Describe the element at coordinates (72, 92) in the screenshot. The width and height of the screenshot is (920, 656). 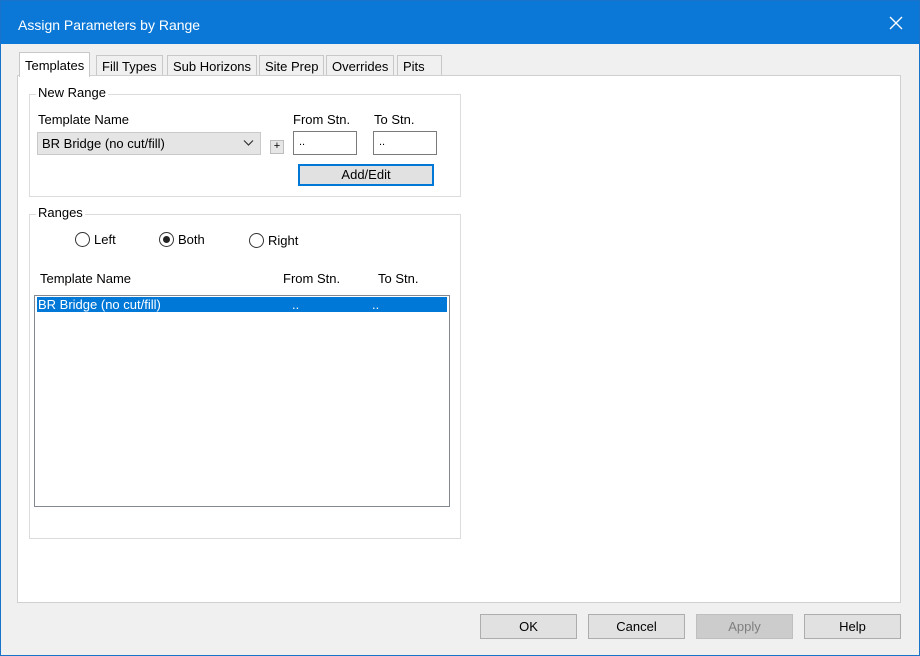
I see `new-range-group-label: New Range` at that location.